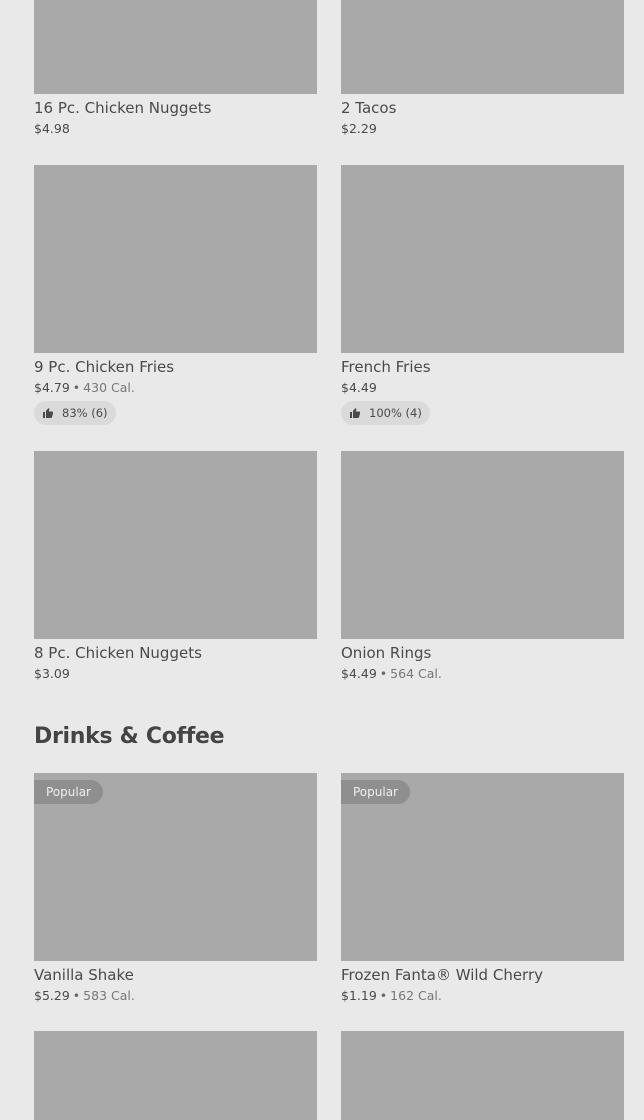 This screenshot has width=644, height=1120. What do you see at coordinates (482, 388) in the screenshot?
I see `item-meta: $4.49` at bounding box center [482, 388].